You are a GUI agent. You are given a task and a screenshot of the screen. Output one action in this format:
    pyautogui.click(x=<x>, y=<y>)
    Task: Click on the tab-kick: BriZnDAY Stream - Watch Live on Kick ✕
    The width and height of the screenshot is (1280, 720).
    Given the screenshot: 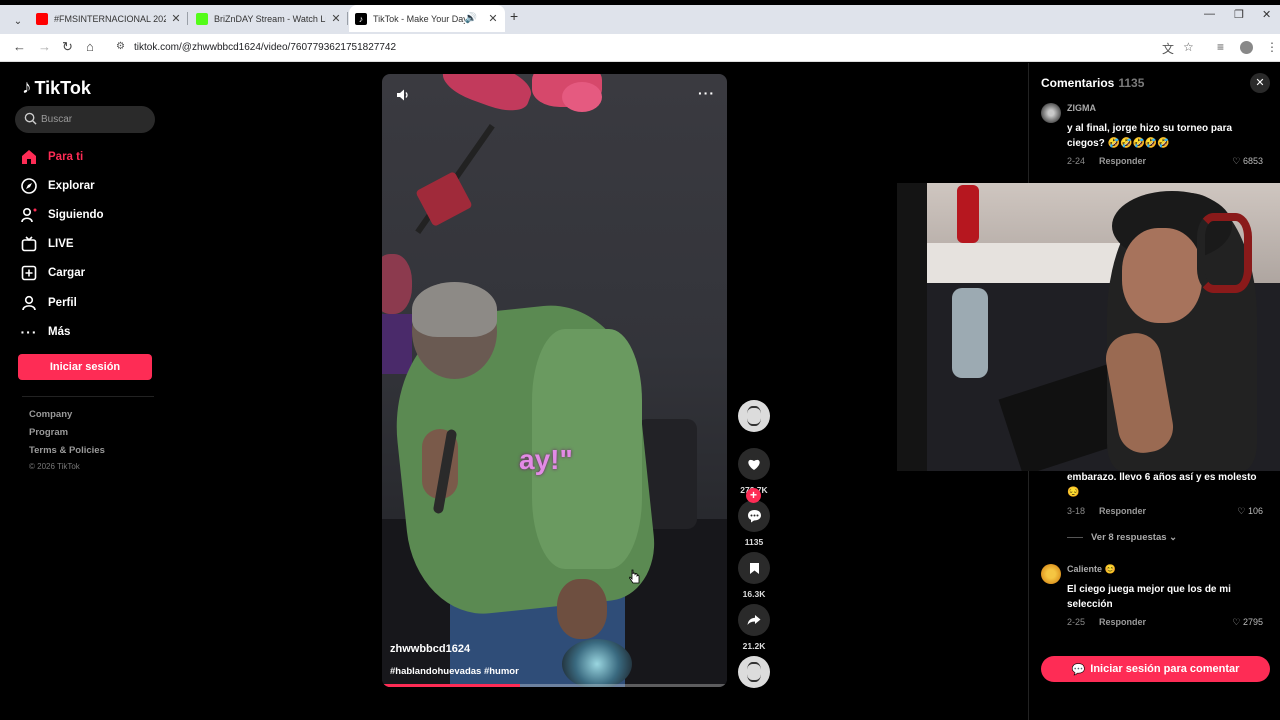 What is the action you would take?
    pyautogui.click(x=269, y=18)
    